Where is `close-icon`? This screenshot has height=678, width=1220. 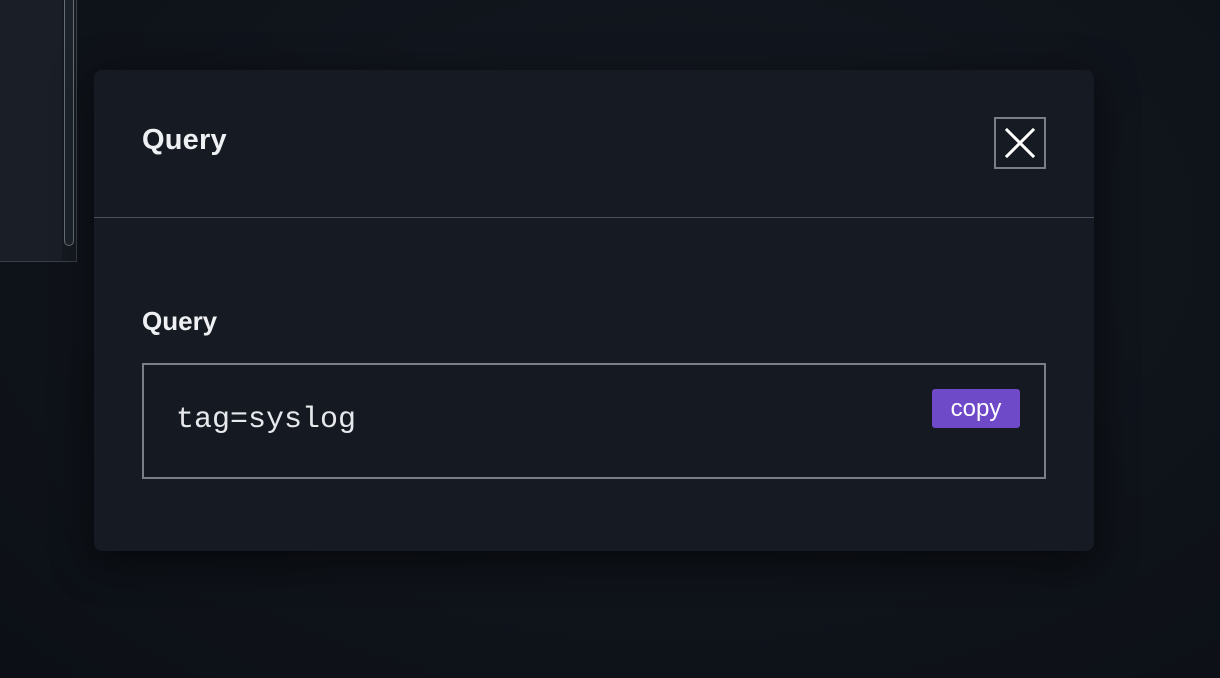
close-icon is located at coordinates (1020, 143).